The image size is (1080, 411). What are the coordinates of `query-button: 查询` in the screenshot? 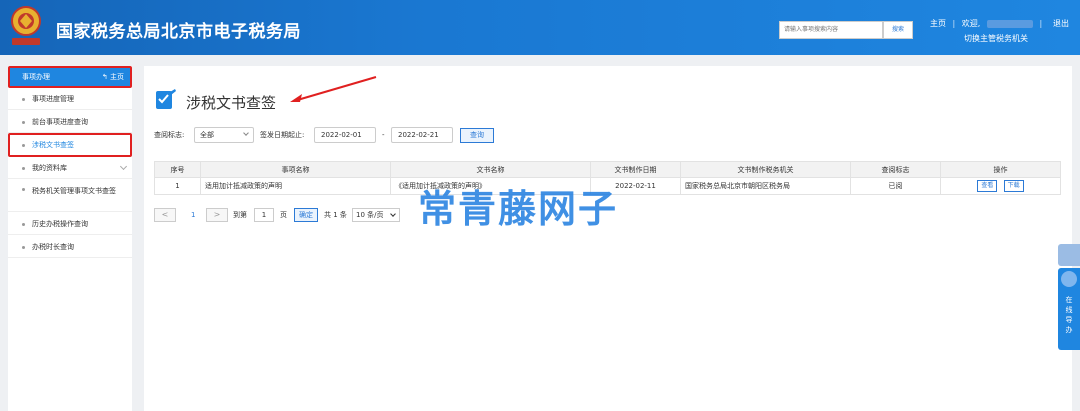 It's located at (477, 135).